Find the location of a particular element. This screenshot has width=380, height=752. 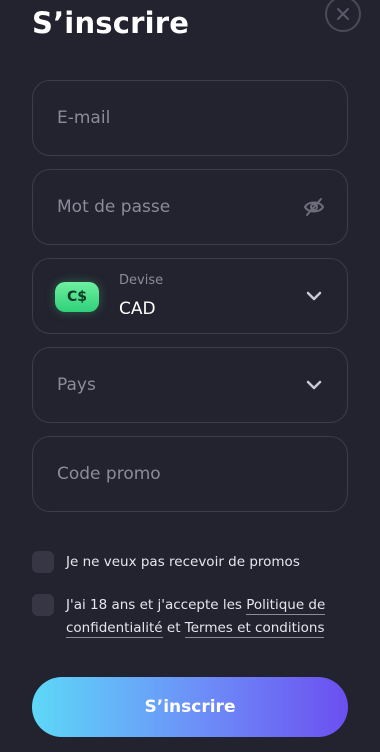

promo-code-placeholder: Code promo is located at coordinates (109, 474).